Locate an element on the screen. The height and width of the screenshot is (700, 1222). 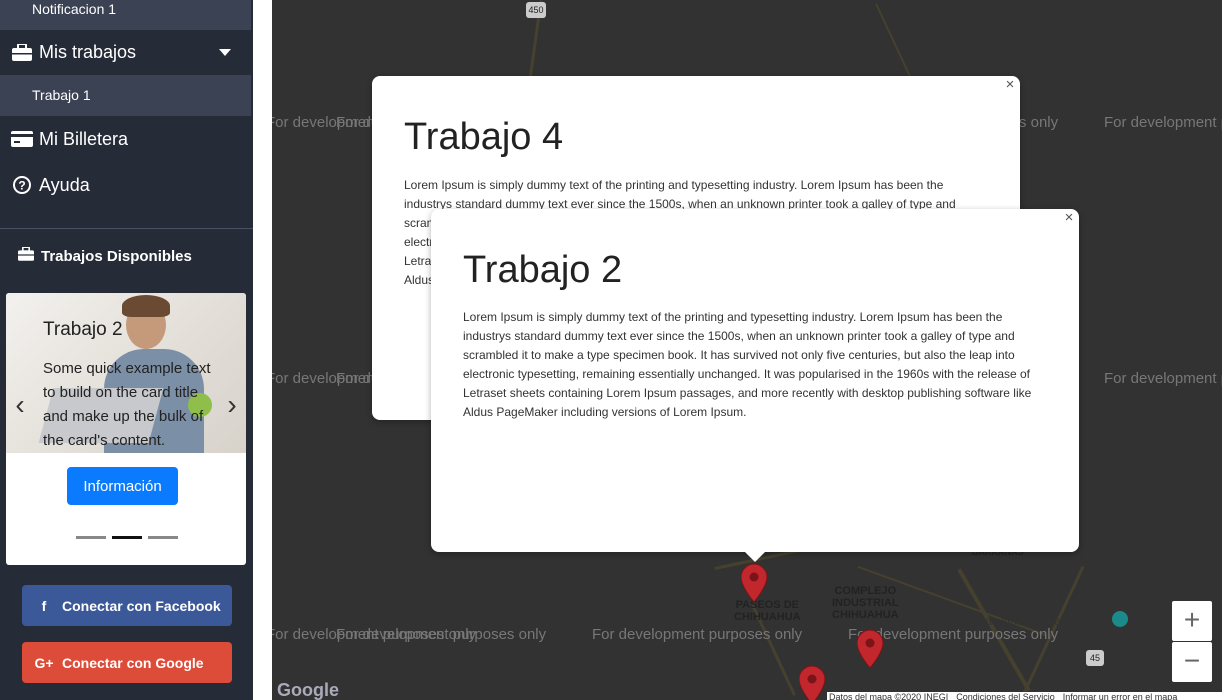
zoom-out-button: − is located at coordinates (1192, 662).